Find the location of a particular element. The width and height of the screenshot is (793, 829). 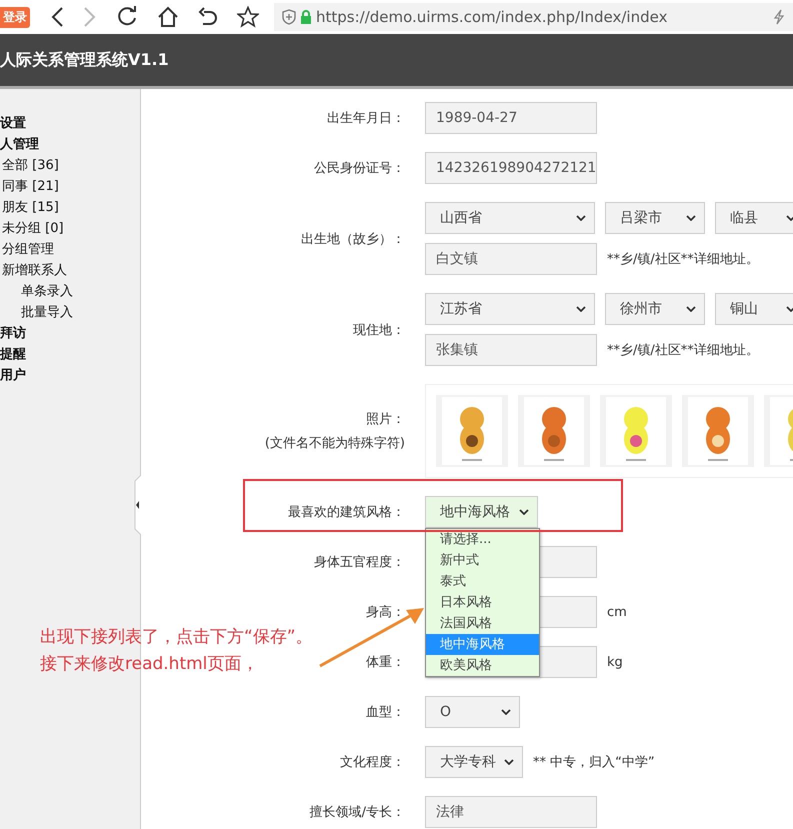

field-label: 出生地（故乡）： is located at coordinates (353, 239).